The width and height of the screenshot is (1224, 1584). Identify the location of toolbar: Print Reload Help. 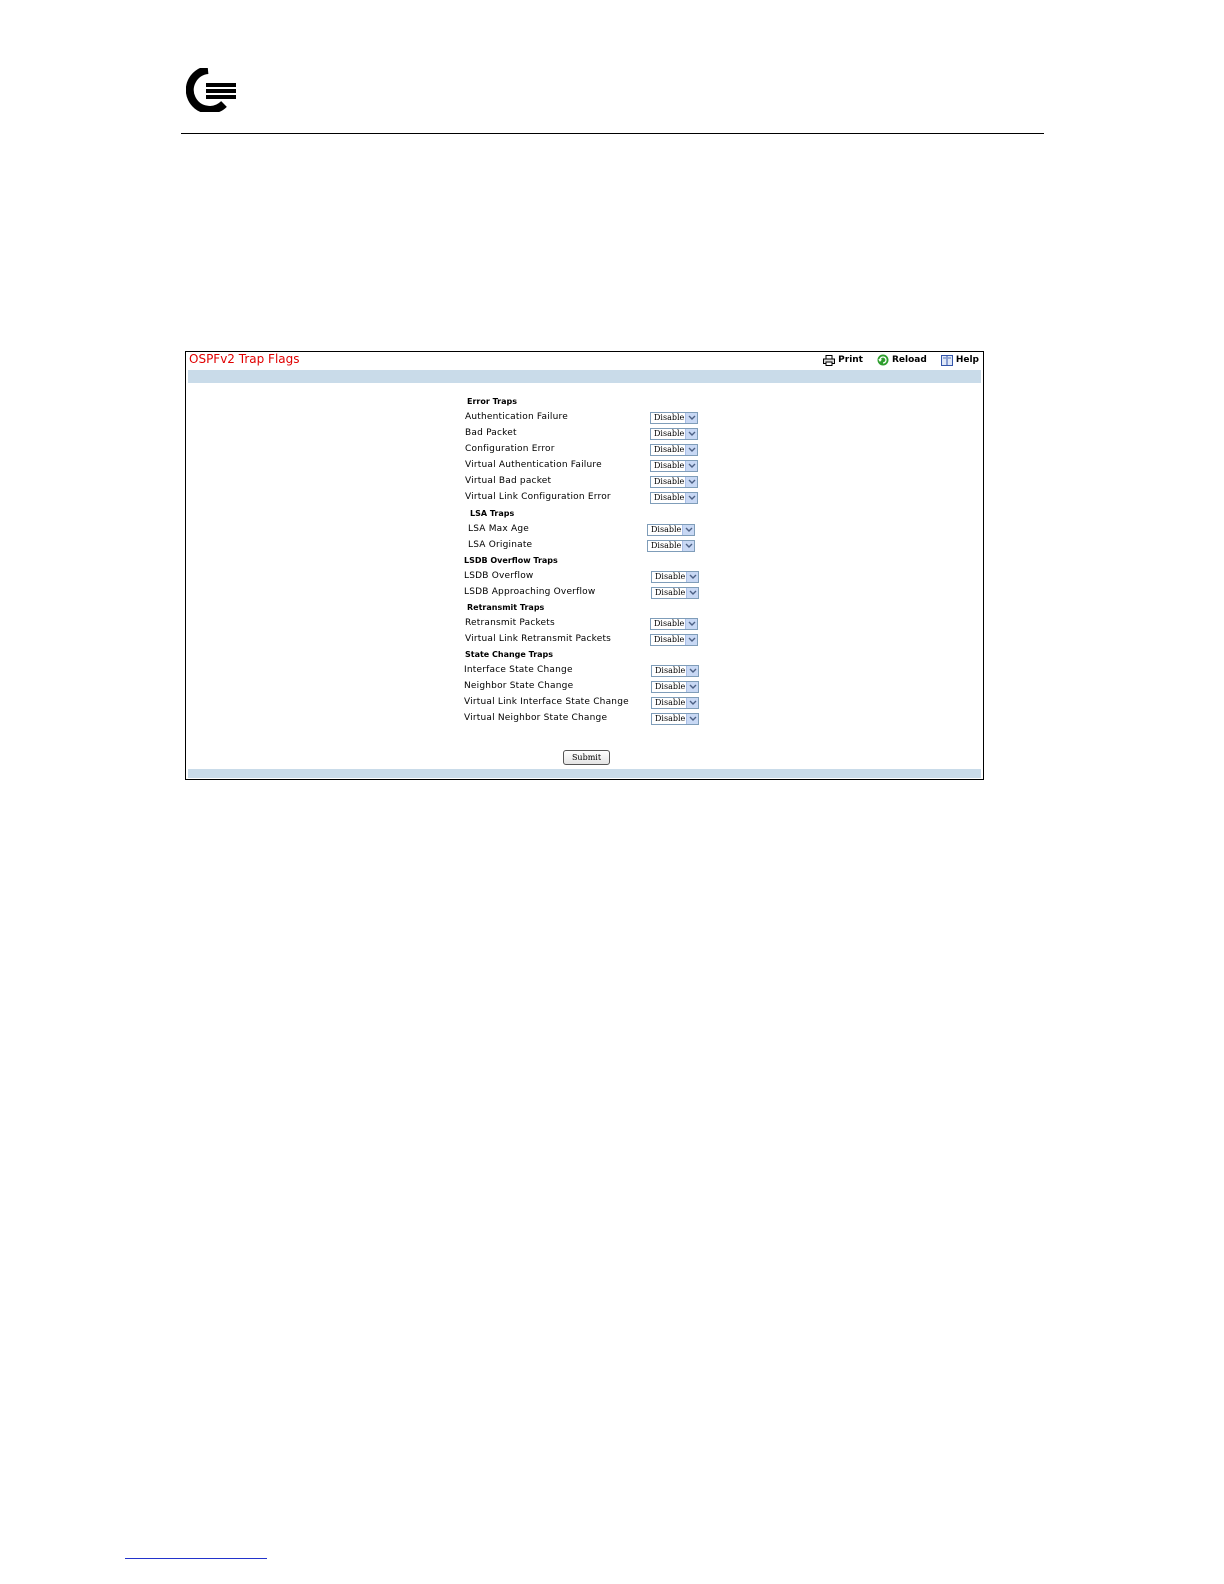
(901, 360).